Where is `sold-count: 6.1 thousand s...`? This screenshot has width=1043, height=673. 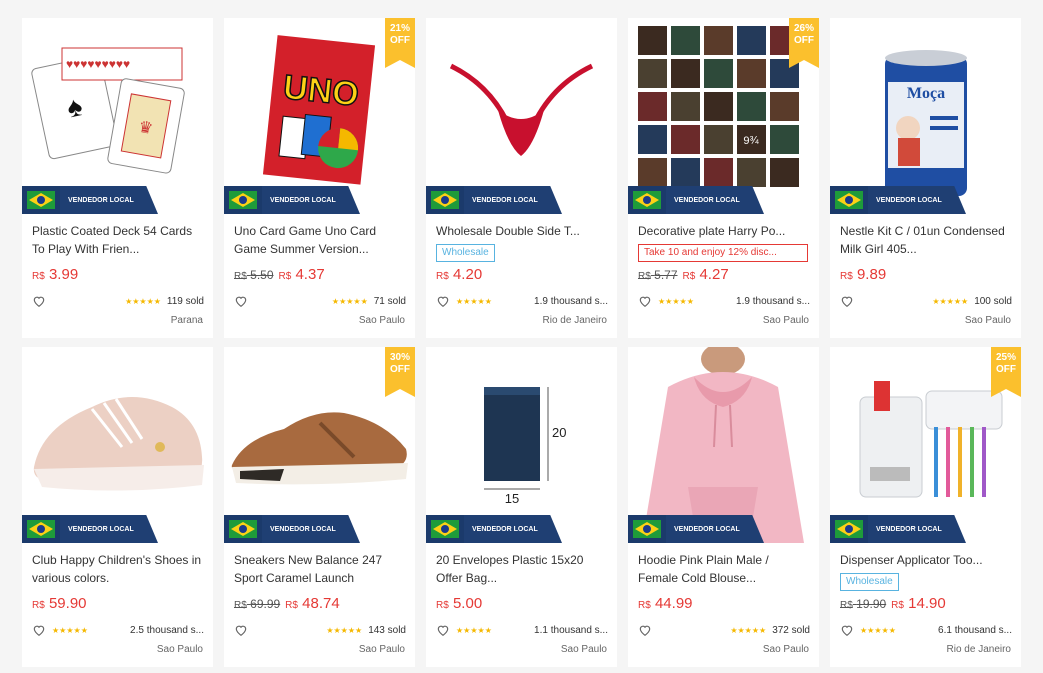
sold-count: 6.1 thousand s... is located at coordinates (975, 630).